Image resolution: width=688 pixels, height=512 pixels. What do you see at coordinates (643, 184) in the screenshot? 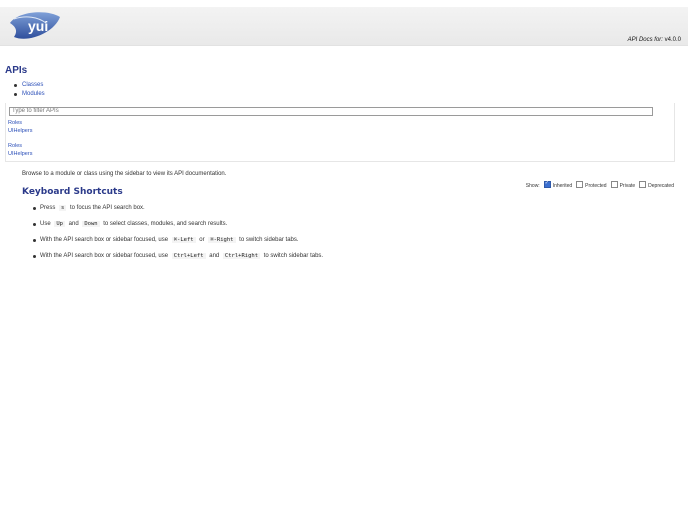
I see `deprecated-checkbox` at bounding box center [643, 184].